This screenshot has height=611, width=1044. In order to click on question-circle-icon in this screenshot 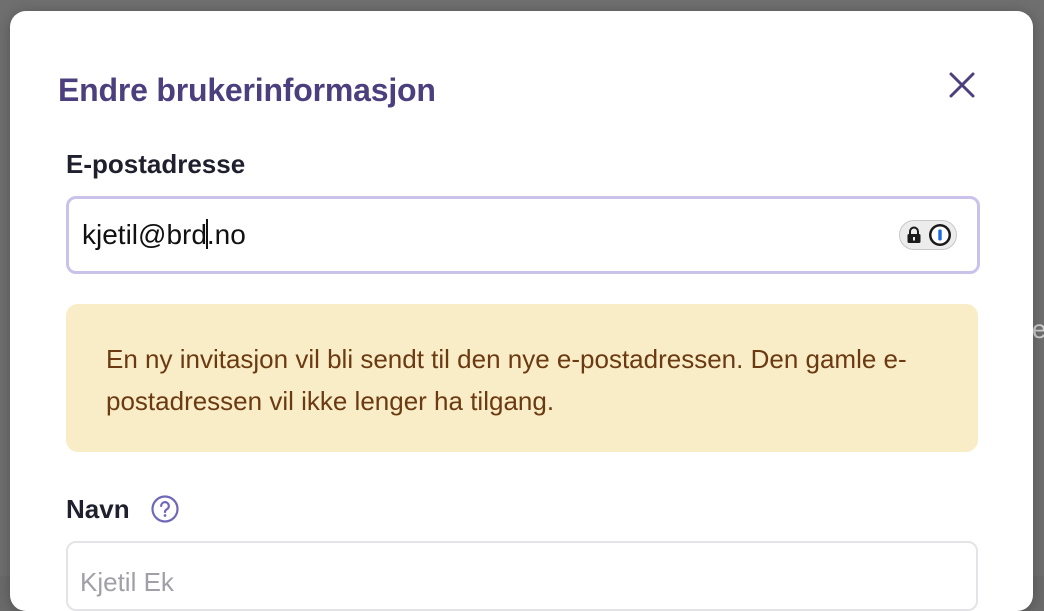, I will do `click(165, 509)`.